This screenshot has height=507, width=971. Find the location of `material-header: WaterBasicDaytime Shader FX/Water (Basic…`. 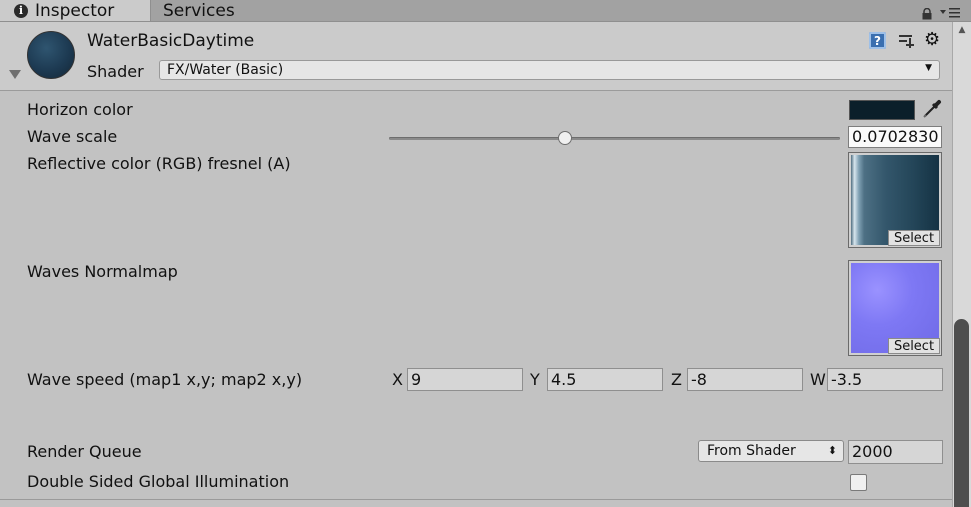

material-header: WaterBasicDaytime Shader FX/Water (Basic… is located at coordinates (476, 56).